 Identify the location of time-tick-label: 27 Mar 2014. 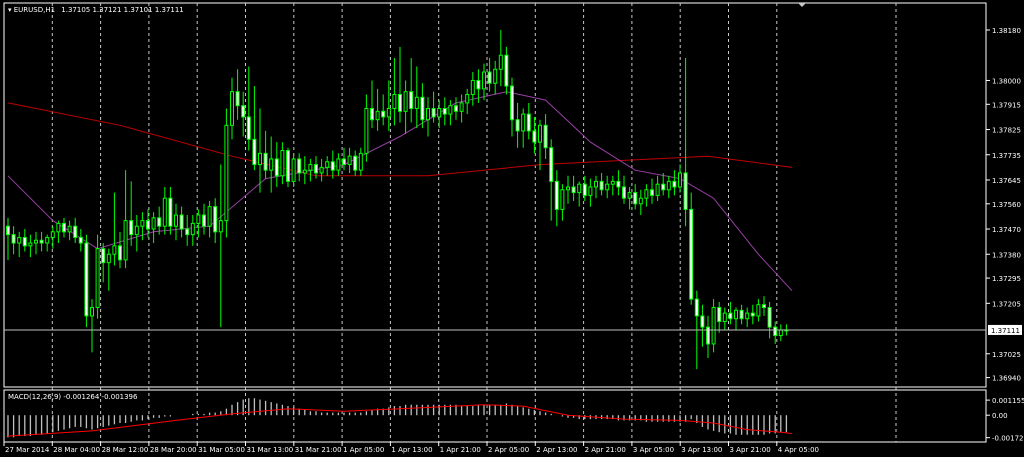
(27, 450).